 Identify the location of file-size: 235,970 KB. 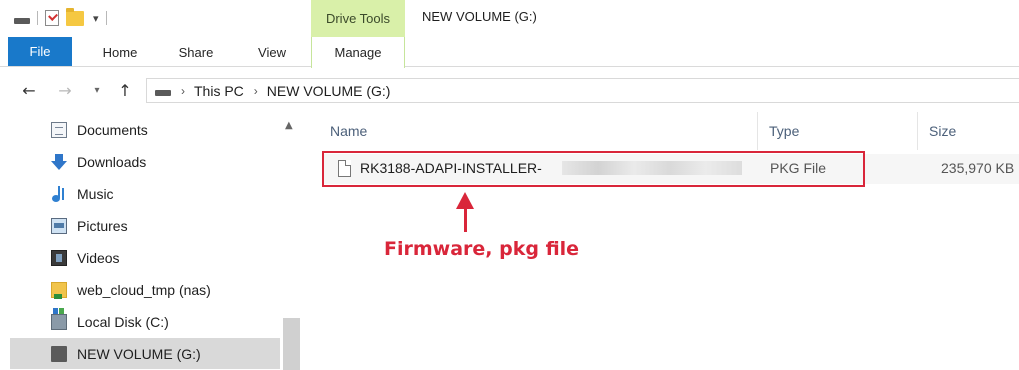
(978, 168).